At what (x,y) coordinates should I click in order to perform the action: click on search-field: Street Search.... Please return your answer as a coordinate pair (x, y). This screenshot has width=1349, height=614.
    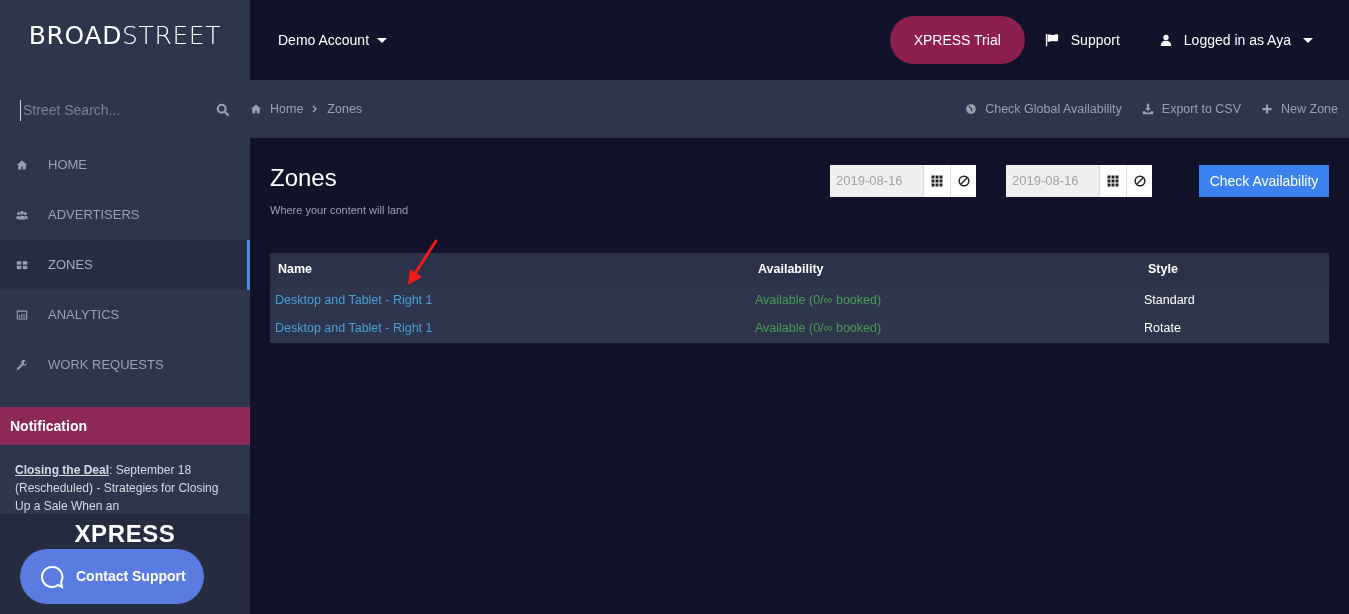
    Looking at the image, I should click on (118, 110).